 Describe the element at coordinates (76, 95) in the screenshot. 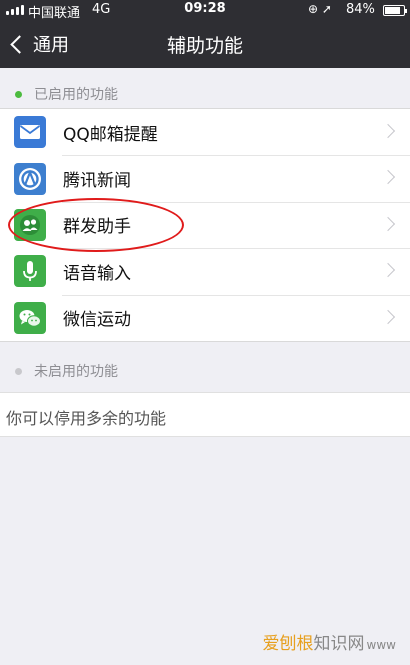

I see `enabled-header-label: 已启用的功能` at that location.